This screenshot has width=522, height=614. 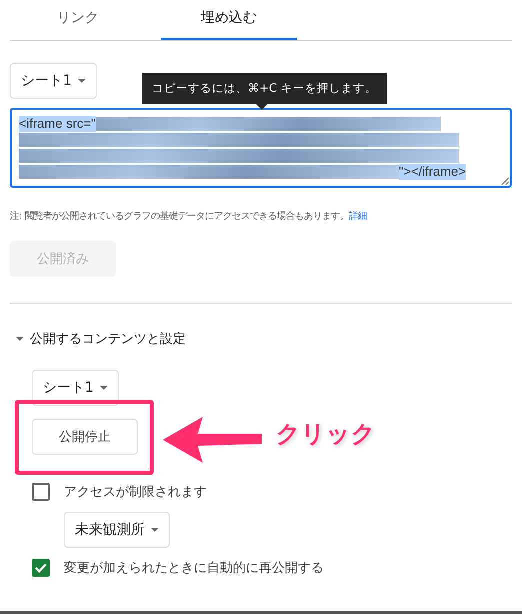 What do you see at coordinates (53, 81) in the screenshot?
I see `sheet-dropdown: シート1` at bounding box center [53, 81].